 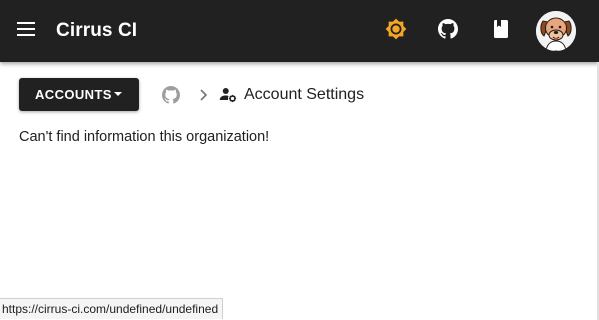 I want to click on theme-toggle-button, so click(x=396, y=31).